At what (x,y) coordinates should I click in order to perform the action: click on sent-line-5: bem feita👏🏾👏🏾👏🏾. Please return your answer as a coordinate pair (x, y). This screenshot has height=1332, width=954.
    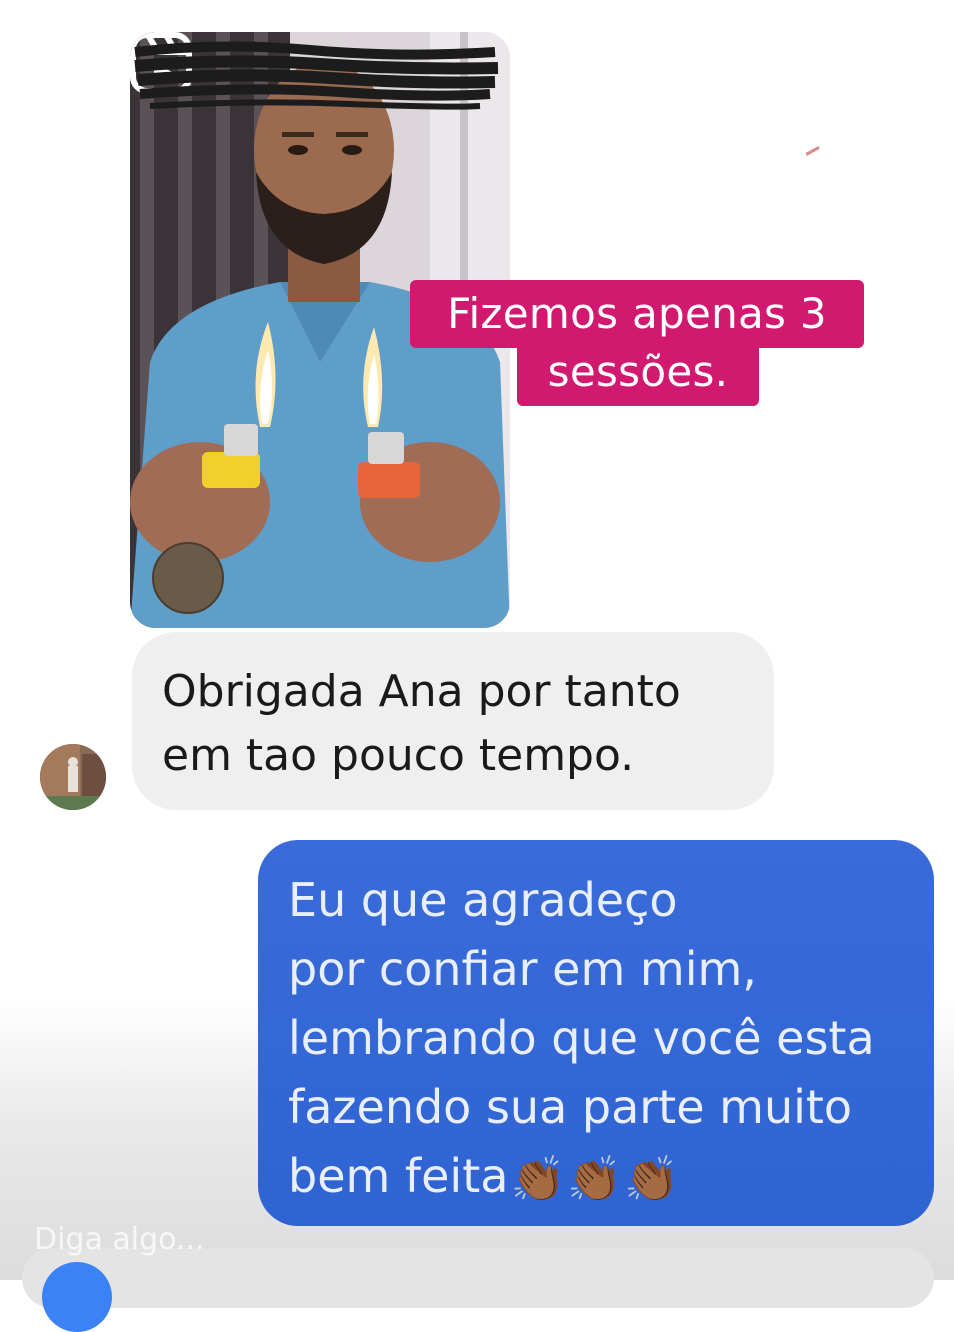
    Looking at the image, I should click on (596, 1176).